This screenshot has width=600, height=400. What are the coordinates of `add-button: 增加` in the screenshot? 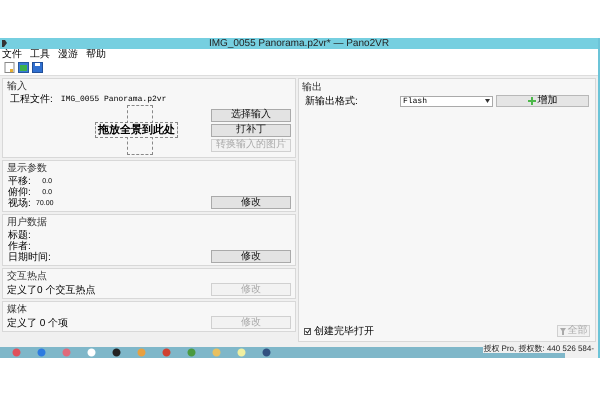 It's located at (542, 101).